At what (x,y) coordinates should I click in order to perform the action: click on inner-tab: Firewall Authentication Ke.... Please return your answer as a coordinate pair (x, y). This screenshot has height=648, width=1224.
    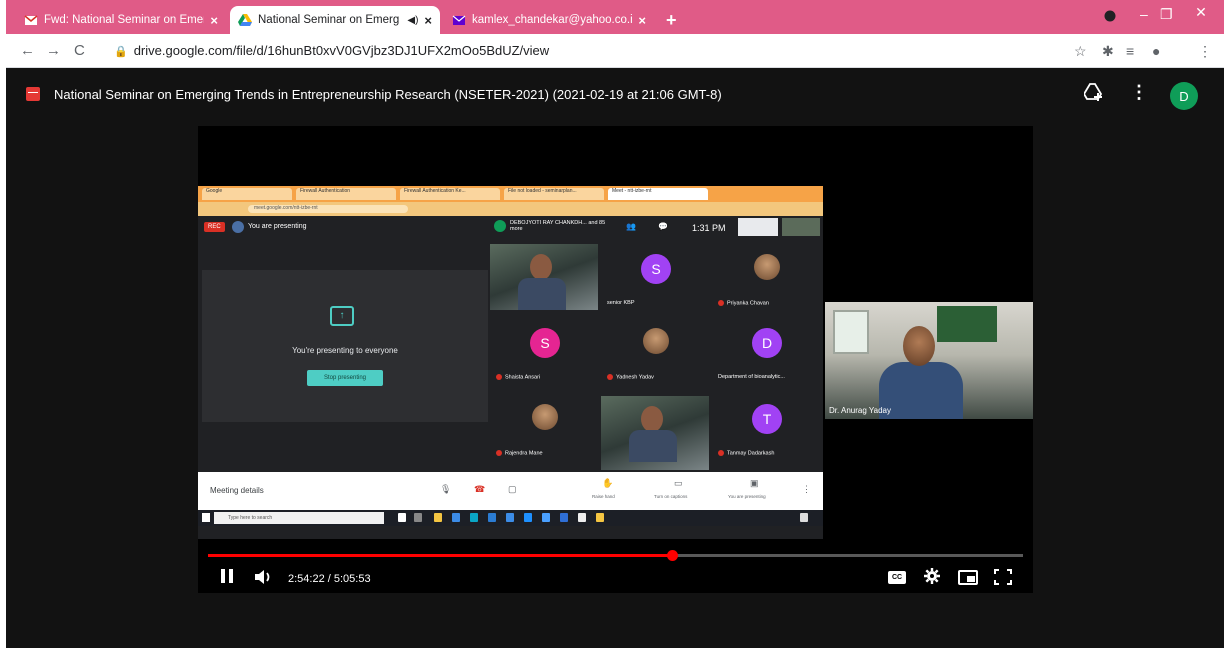
    Looking at the image, I should click on (450, 194).